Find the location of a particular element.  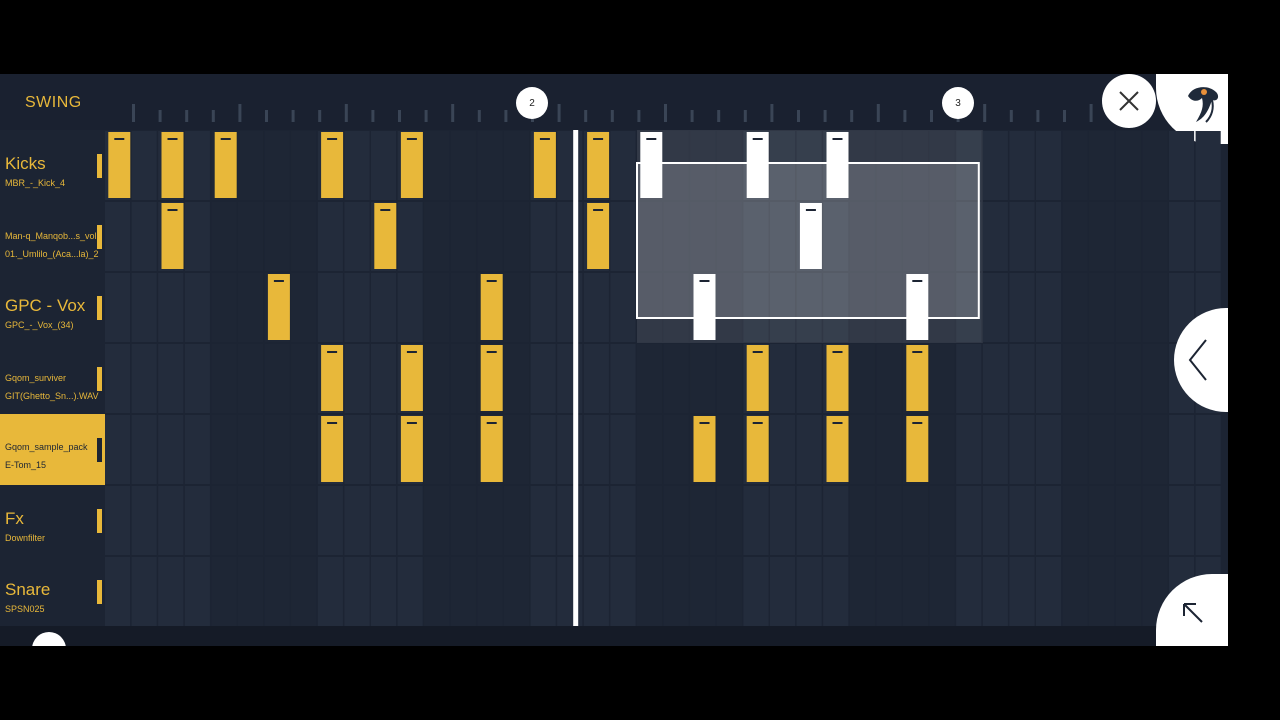

channel-4: Gqom_sample_pack E-Tom_15 is located at coordinates (52, 449).